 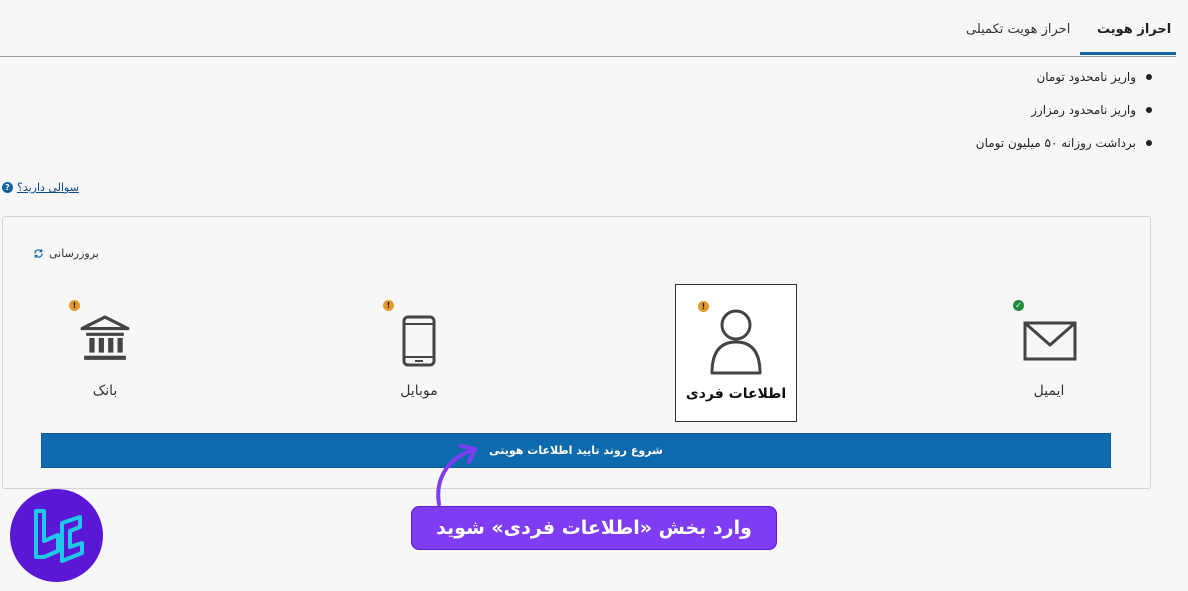 What do you see at coordinates (105, 391) in the screenshot?
I see `step-label: بانک` at bounding box center [105, 391].